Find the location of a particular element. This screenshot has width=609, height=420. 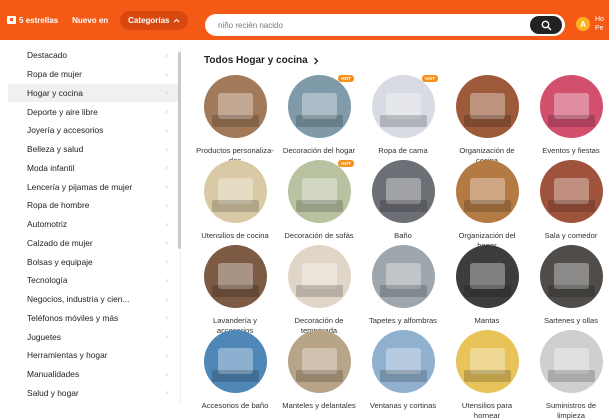

sidebar-item-label: Ropa de mujer is located at coordinates (54, 74).